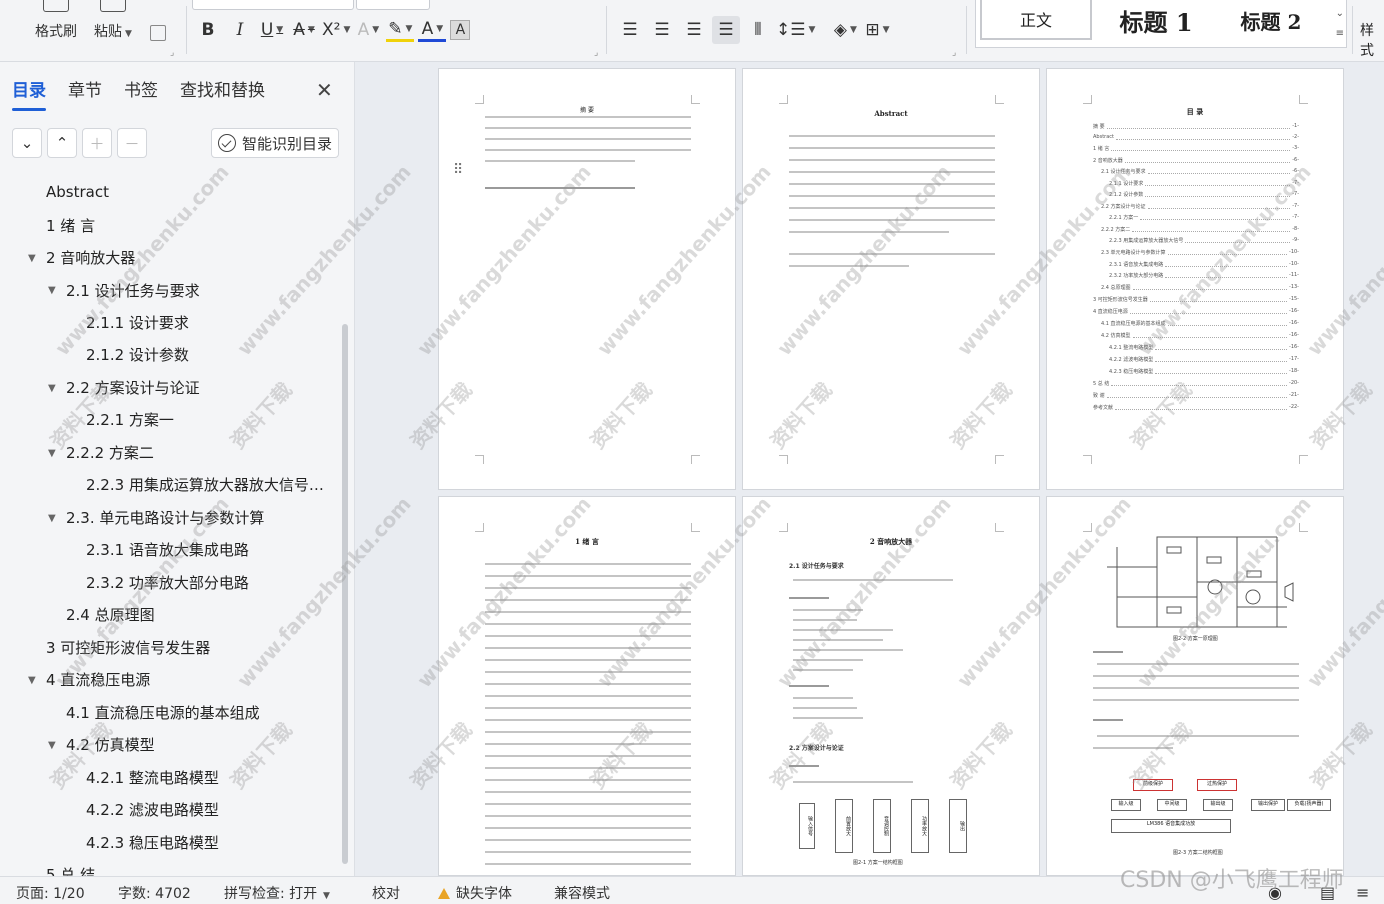 The image size is (1384, 904). What do you see at coordinates (336, 30) in the screenshot?
I see `superscript-button: X² ▼` at bounding box center [336, 30].